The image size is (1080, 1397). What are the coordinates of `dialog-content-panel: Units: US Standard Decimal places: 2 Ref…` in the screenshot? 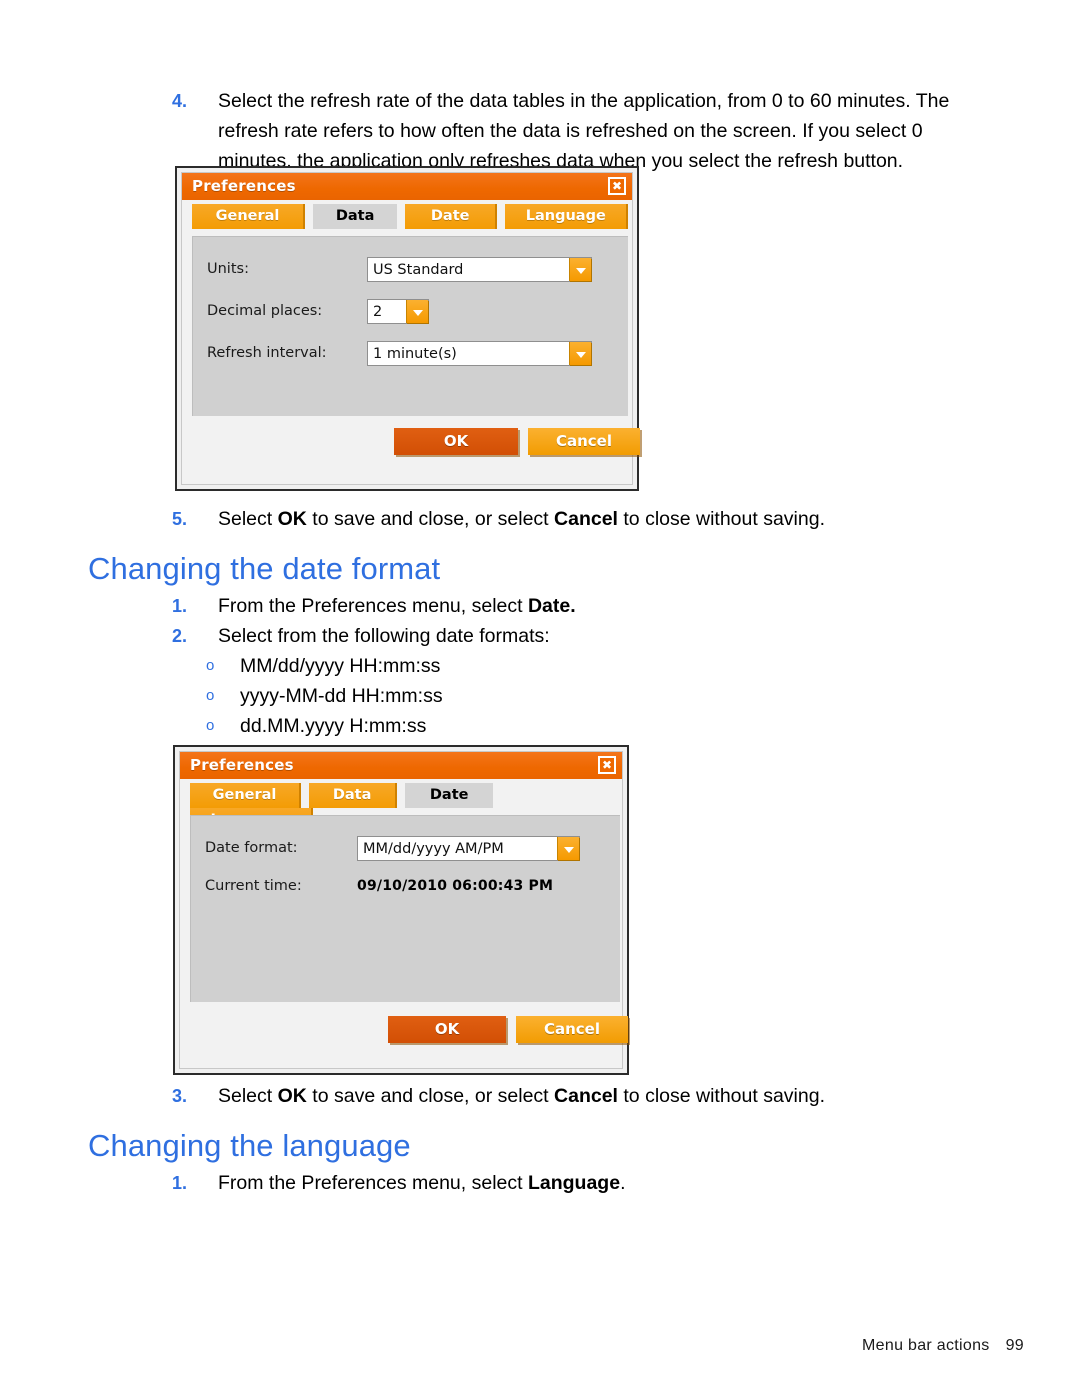 It's located at (410, 326).